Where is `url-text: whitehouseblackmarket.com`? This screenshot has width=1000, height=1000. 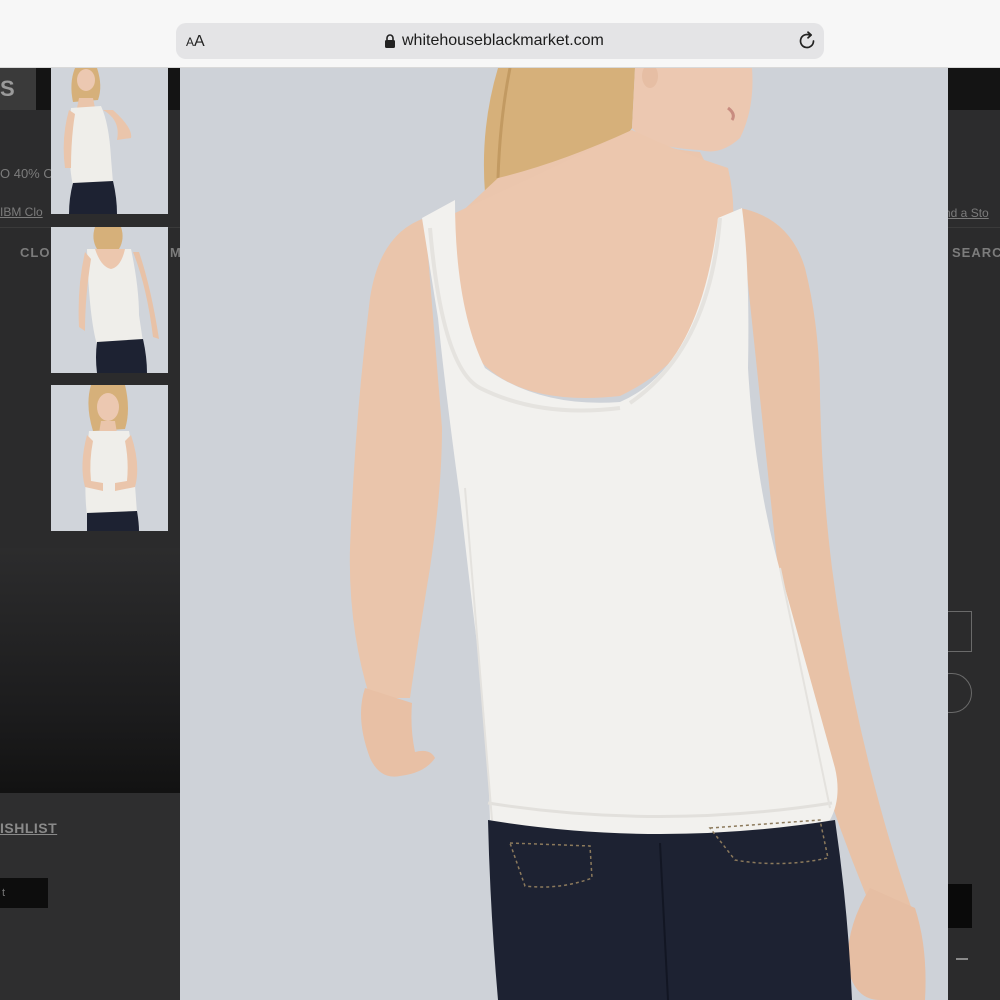 url-text: whitehouseblackmarket.com is located at coordinates (503, 40).